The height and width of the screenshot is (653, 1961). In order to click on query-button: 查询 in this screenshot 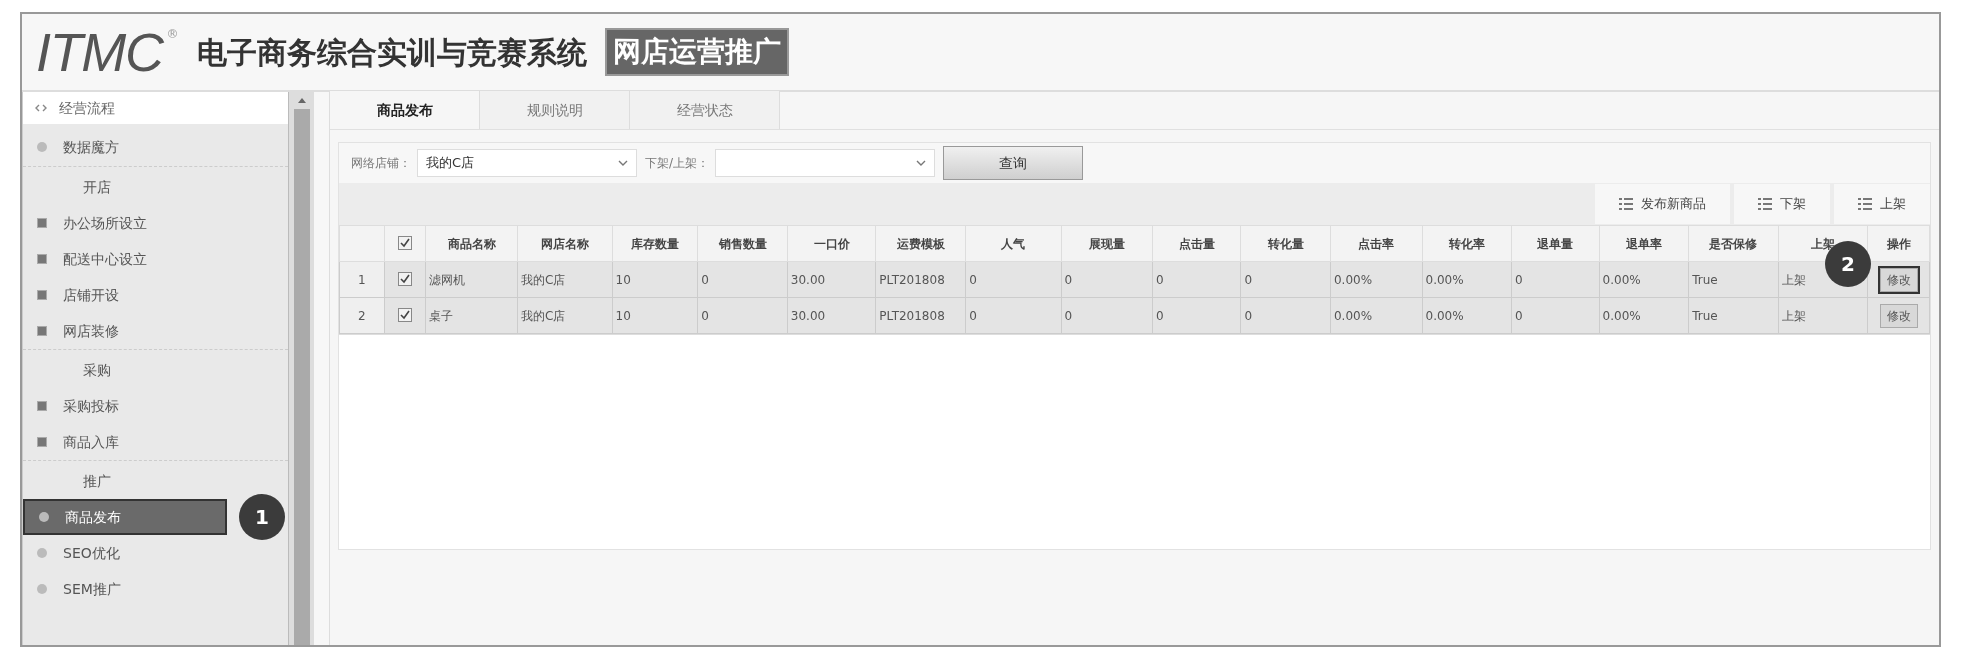, I will do `click(1013, 163)`.